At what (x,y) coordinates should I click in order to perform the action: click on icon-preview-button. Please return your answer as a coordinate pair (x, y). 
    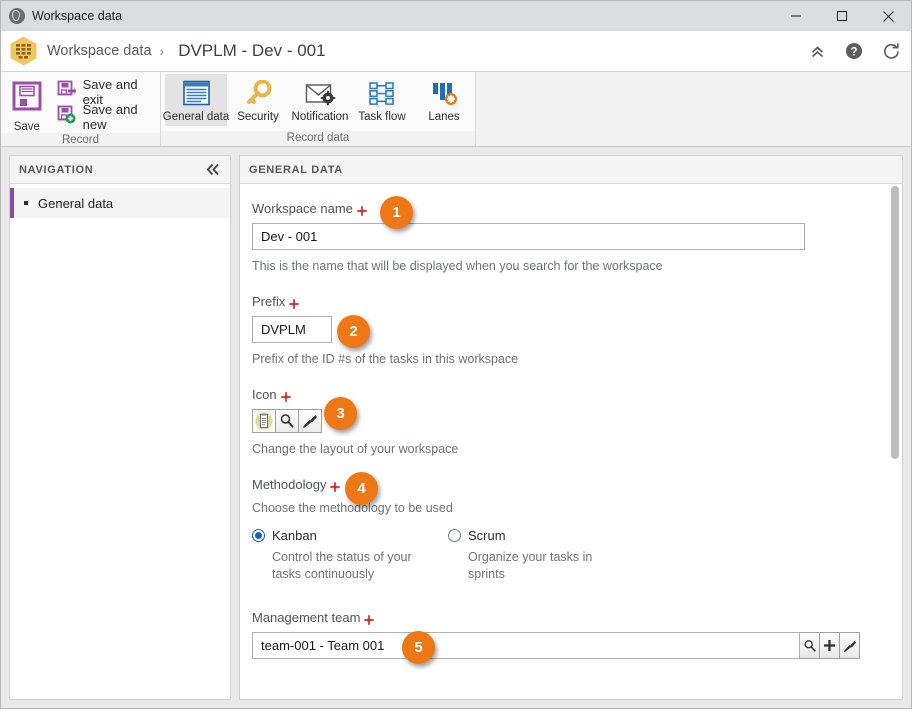
    Looking at the image, I should click on (264, 421).